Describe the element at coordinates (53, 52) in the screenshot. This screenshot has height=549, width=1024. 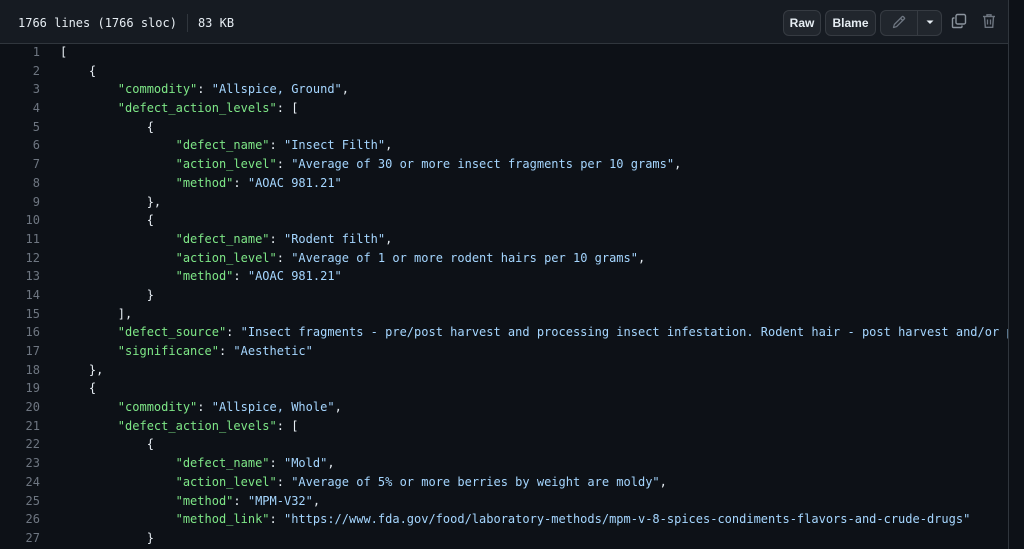
I see `line-content: [` at that location.